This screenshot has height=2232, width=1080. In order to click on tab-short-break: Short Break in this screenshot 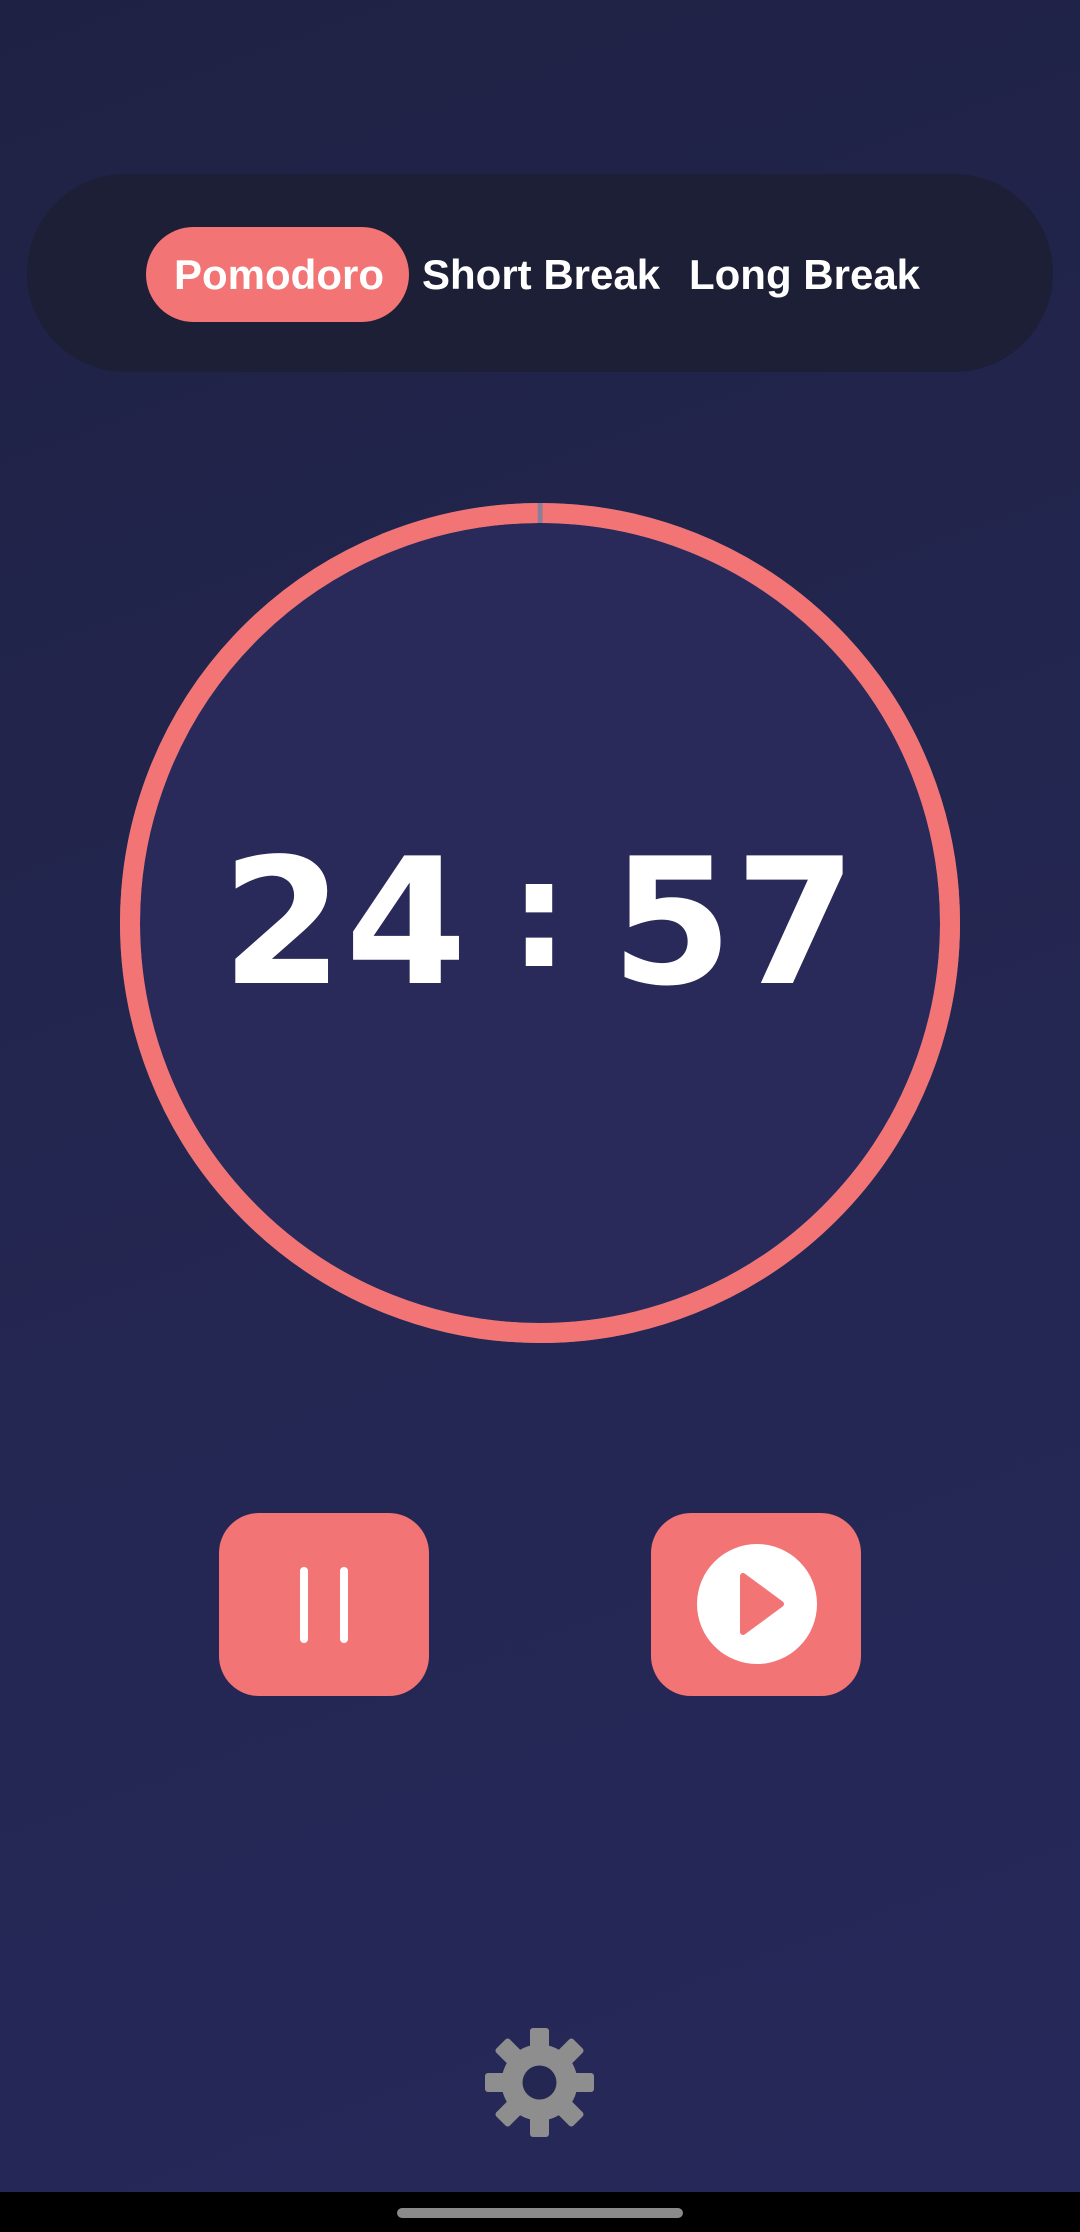, I will do `click(541, 274)`.